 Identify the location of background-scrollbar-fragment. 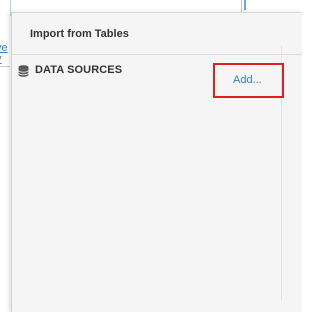
(245, 5).